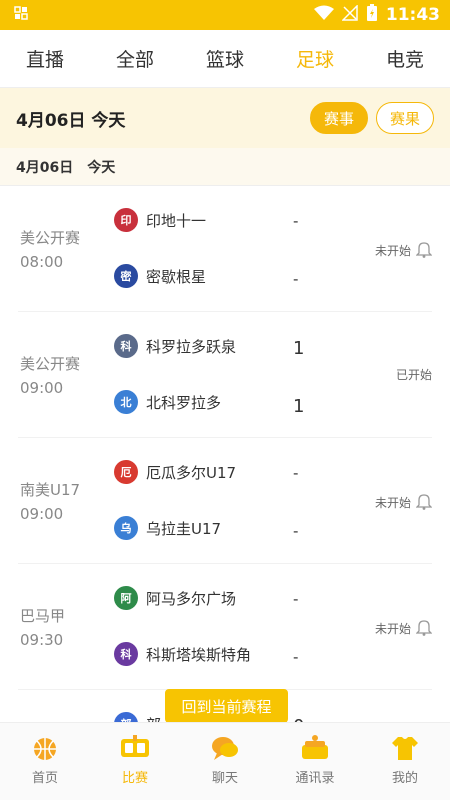 This screenshot has width=450, height=800. I want to click on battery-charging-icon, so click(372, 15).